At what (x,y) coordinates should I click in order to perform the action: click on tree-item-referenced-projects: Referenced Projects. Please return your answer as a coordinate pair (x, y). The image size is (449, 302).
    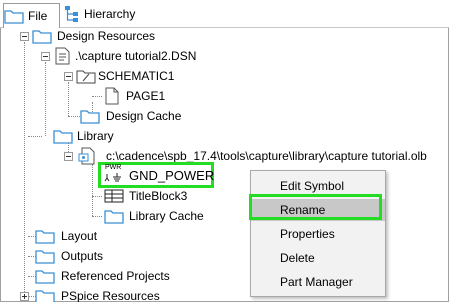
    Looking at the image, I should click on (102, 276).